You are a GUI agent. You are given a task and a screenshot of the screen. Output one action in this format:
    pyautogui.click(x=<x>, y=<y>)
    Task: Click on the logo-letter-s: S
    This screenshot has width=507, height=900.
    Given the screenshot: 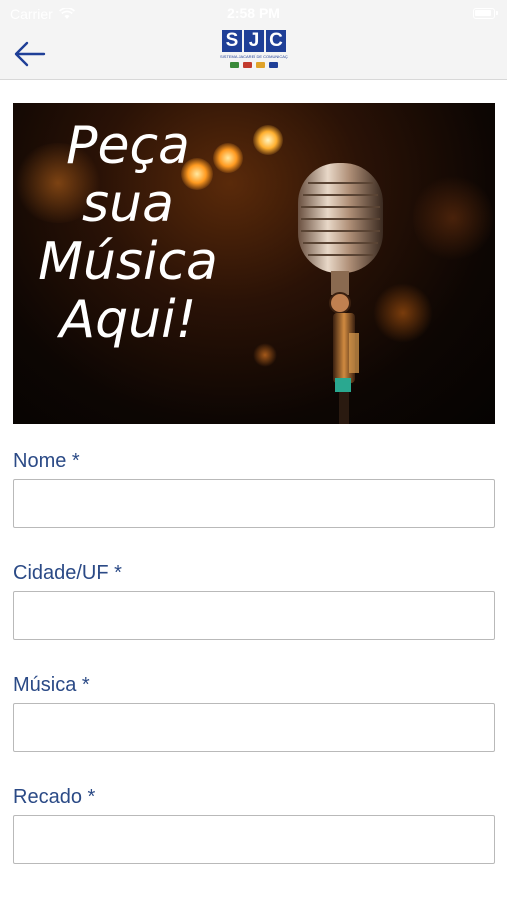 What is the action you would take?
    pyautogui.click(x=232, y=41)
    